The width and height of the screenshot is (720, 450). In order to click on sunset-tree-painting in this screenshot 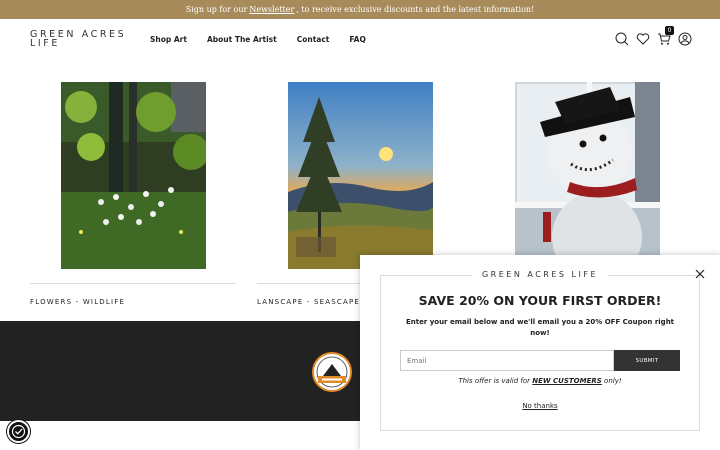, I will do `click(360, 175)`.